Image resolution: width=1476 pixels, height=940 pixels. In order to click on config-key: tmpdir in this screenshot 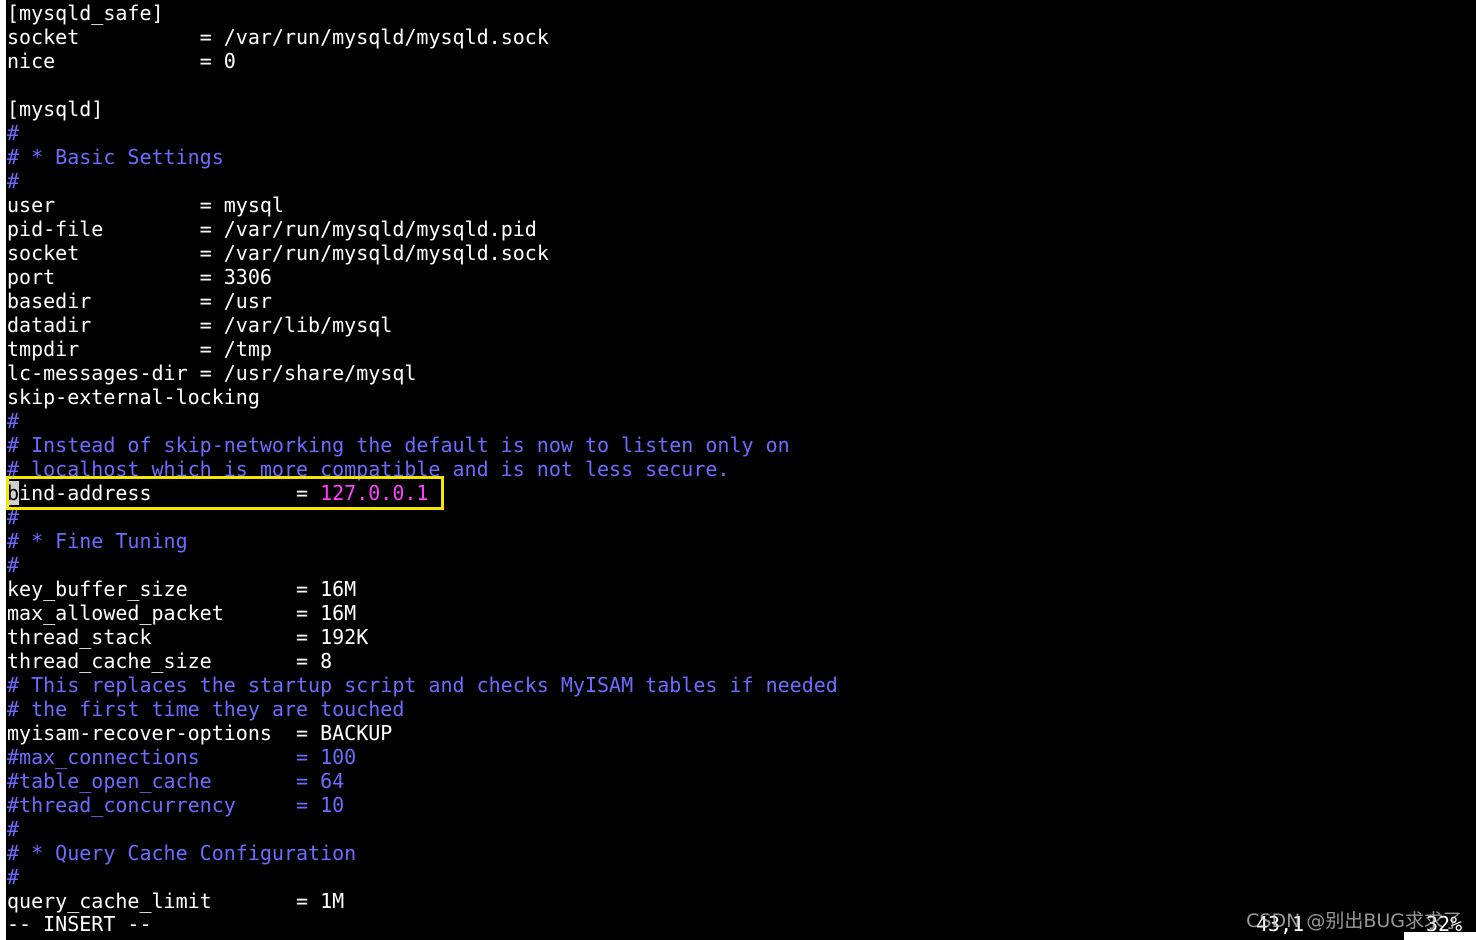, I will do `click(103, 349)`.